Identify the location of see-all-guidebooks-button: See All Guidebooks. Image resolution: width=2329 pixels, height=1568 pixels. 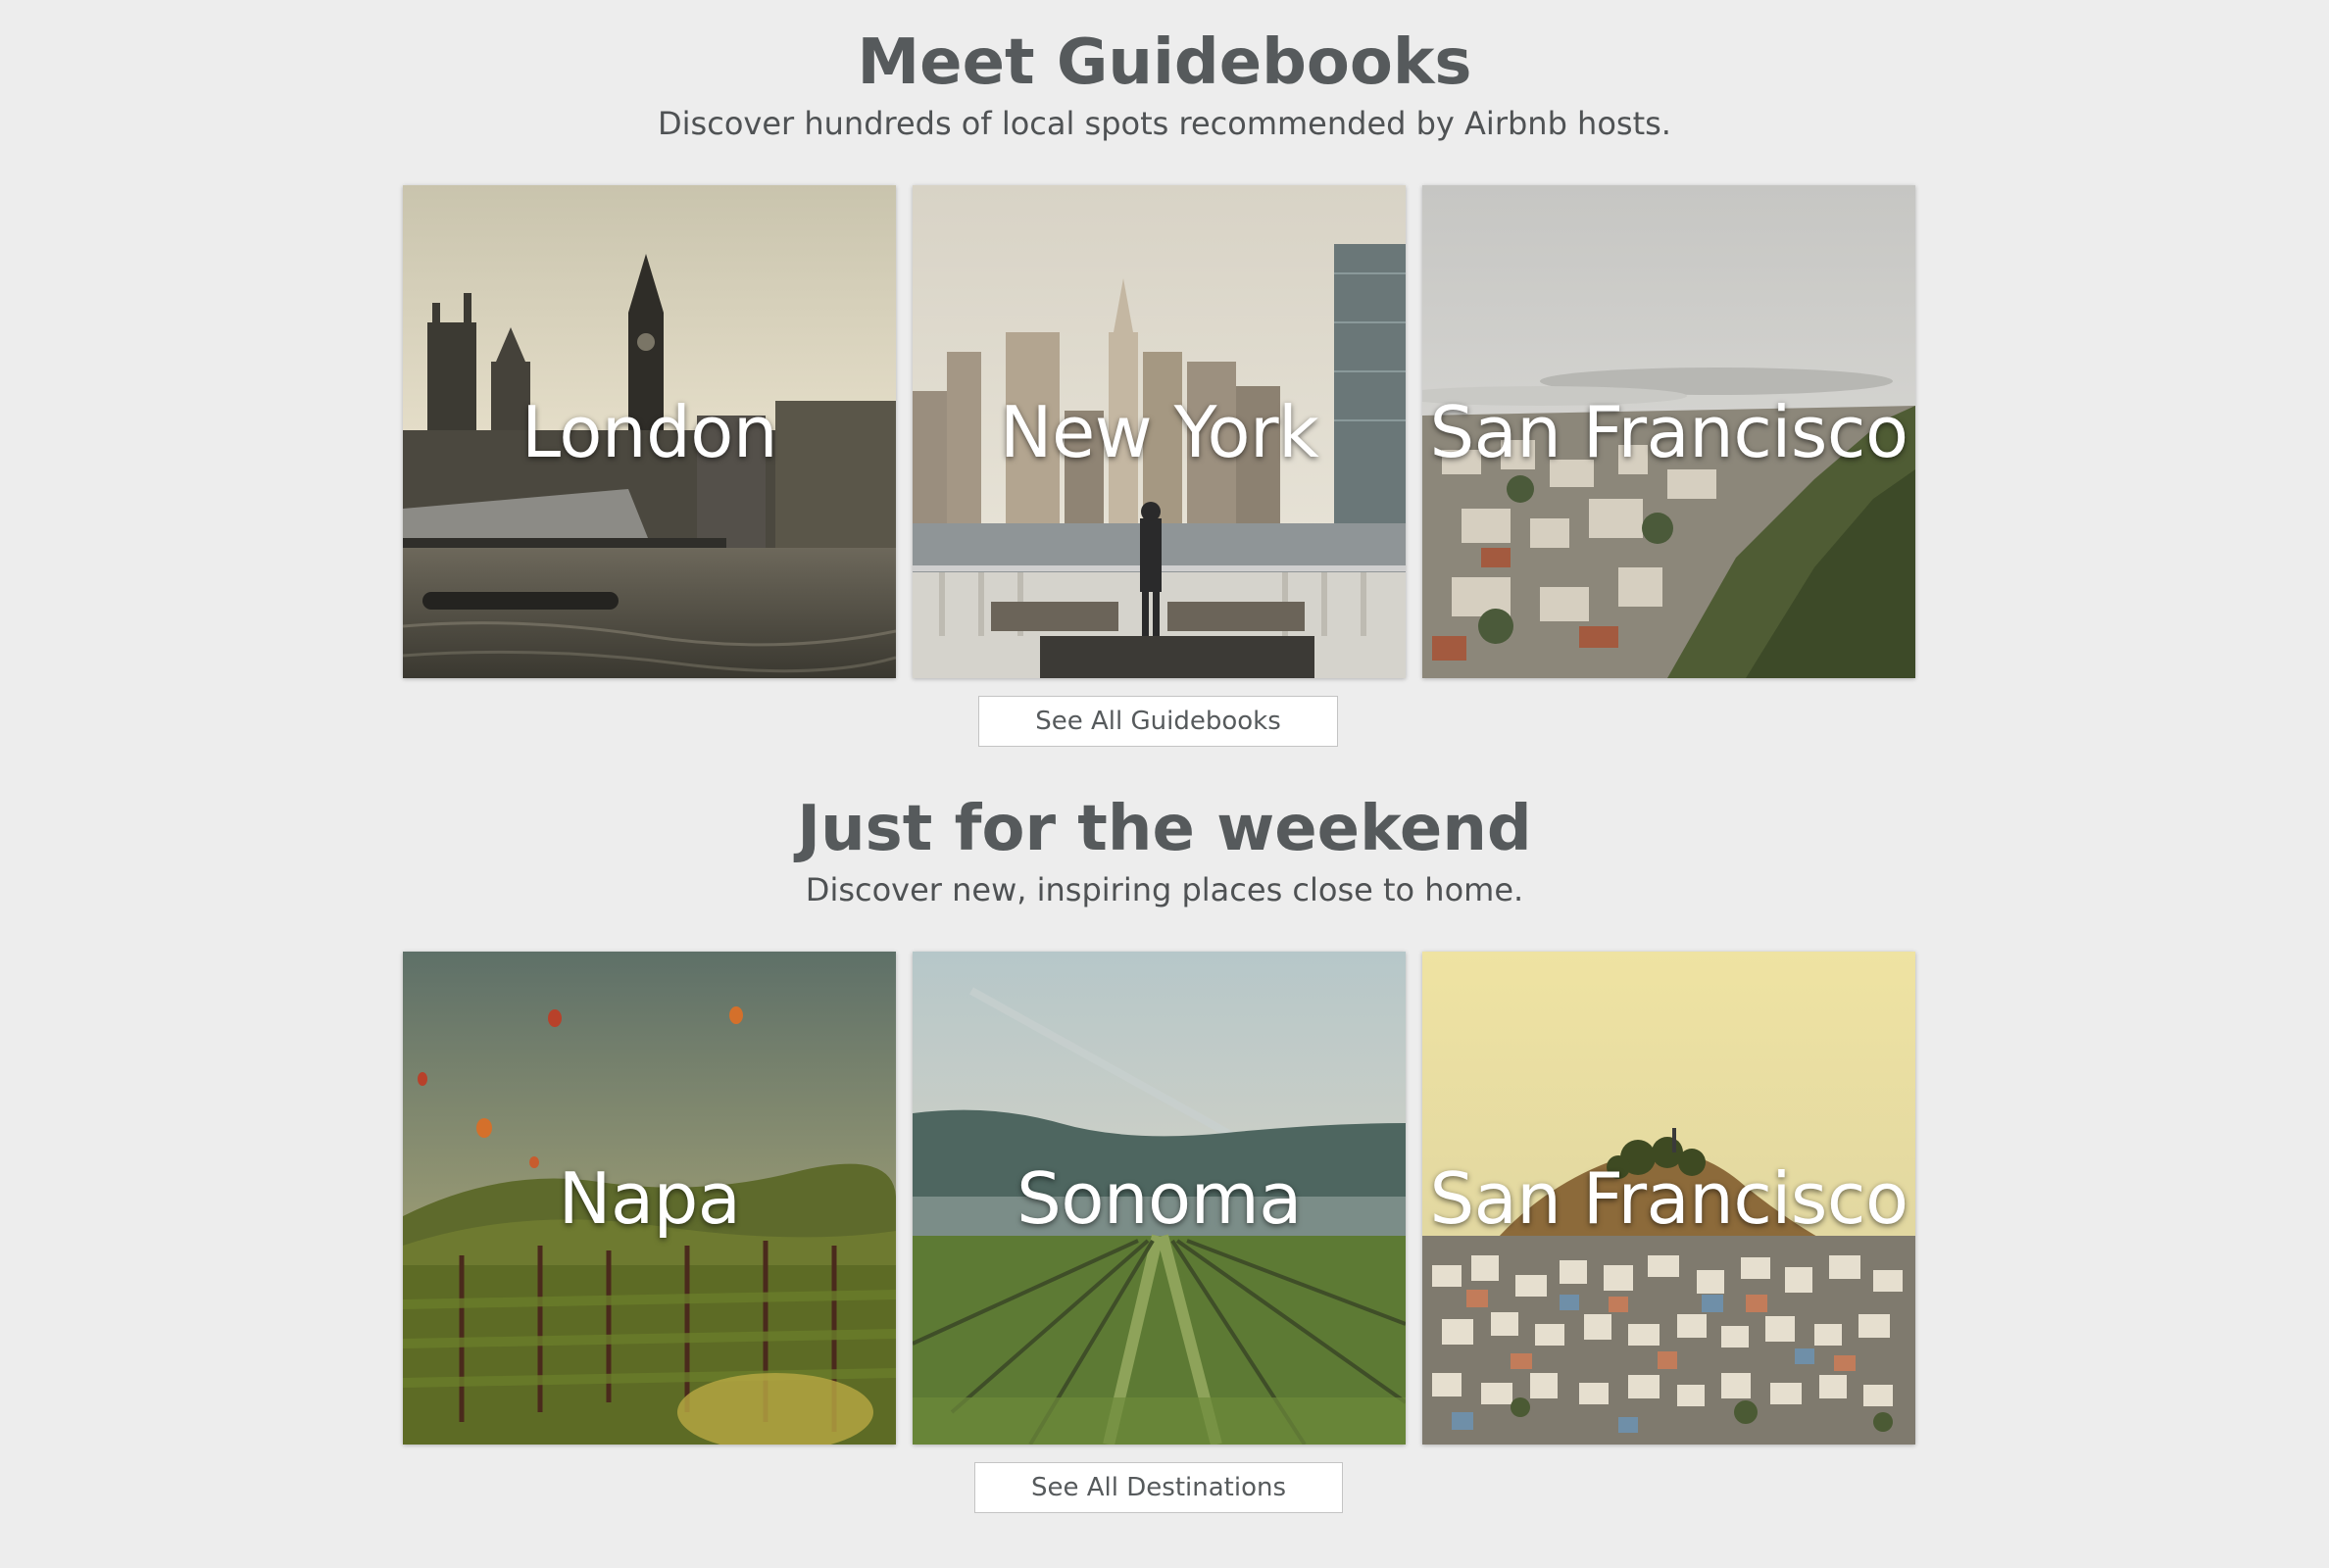
(1158, 721).